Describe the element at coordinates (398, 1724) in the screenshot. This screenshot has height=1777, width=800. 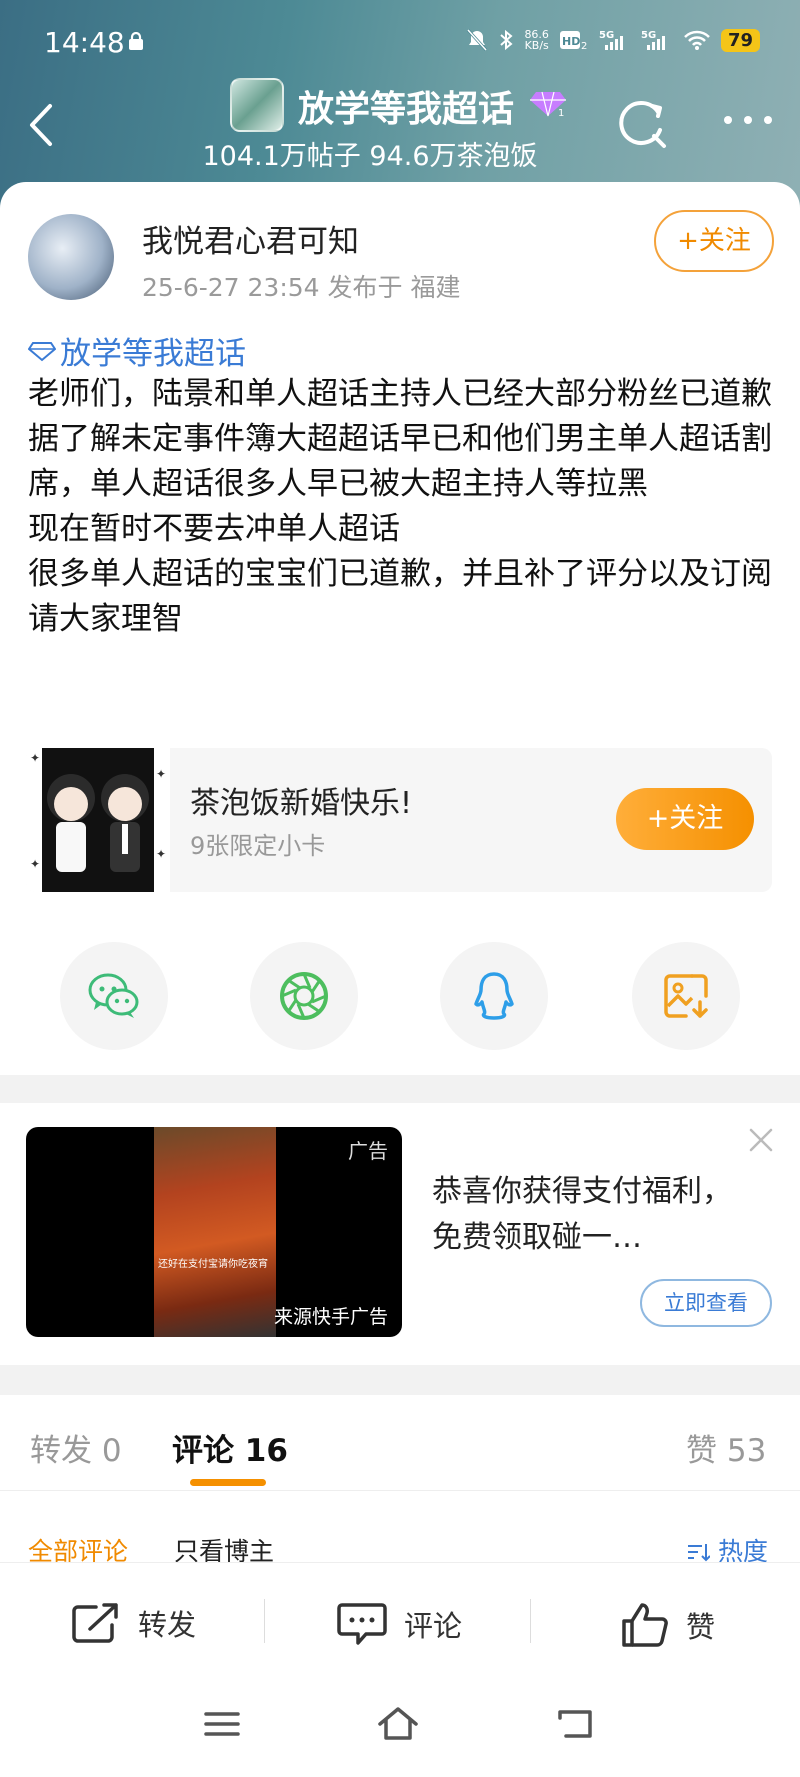
I see `home-icon` at that location.